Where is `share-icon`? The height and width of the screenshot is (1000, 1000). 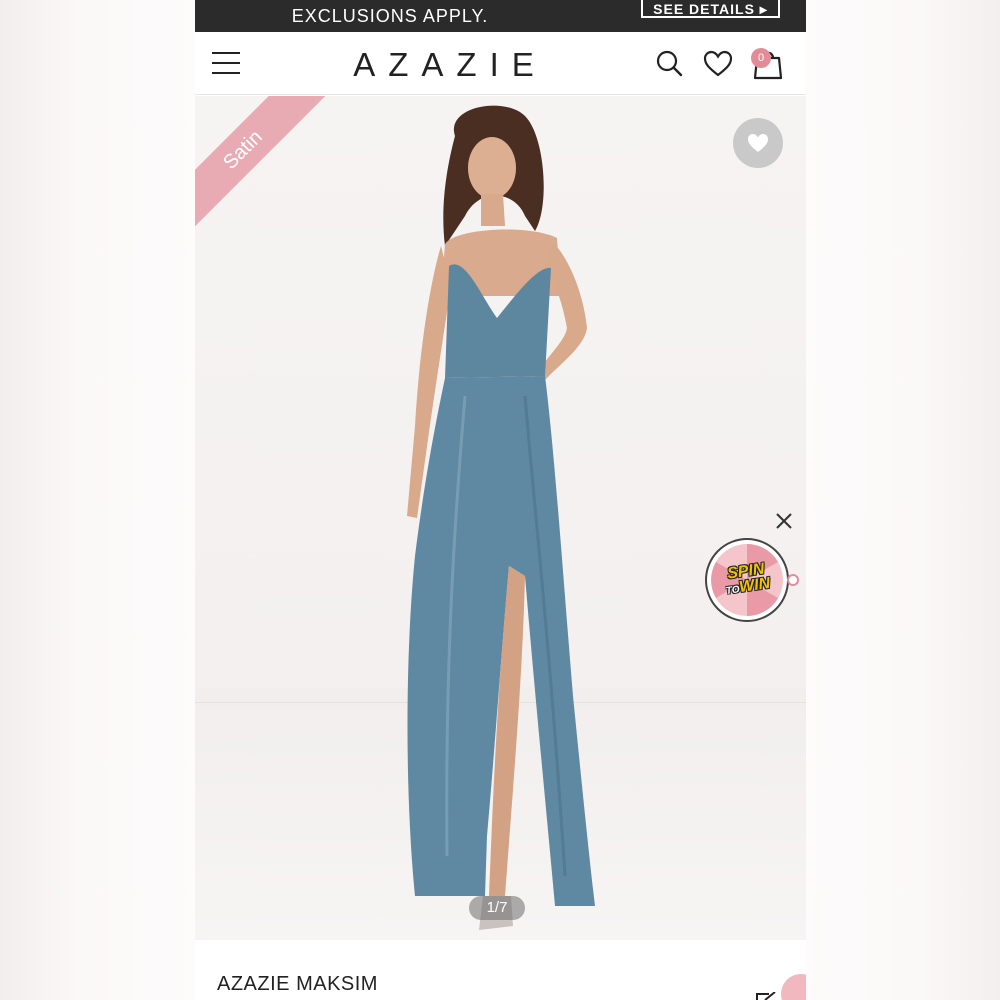 share-icon is located at coordinates (766, 996).